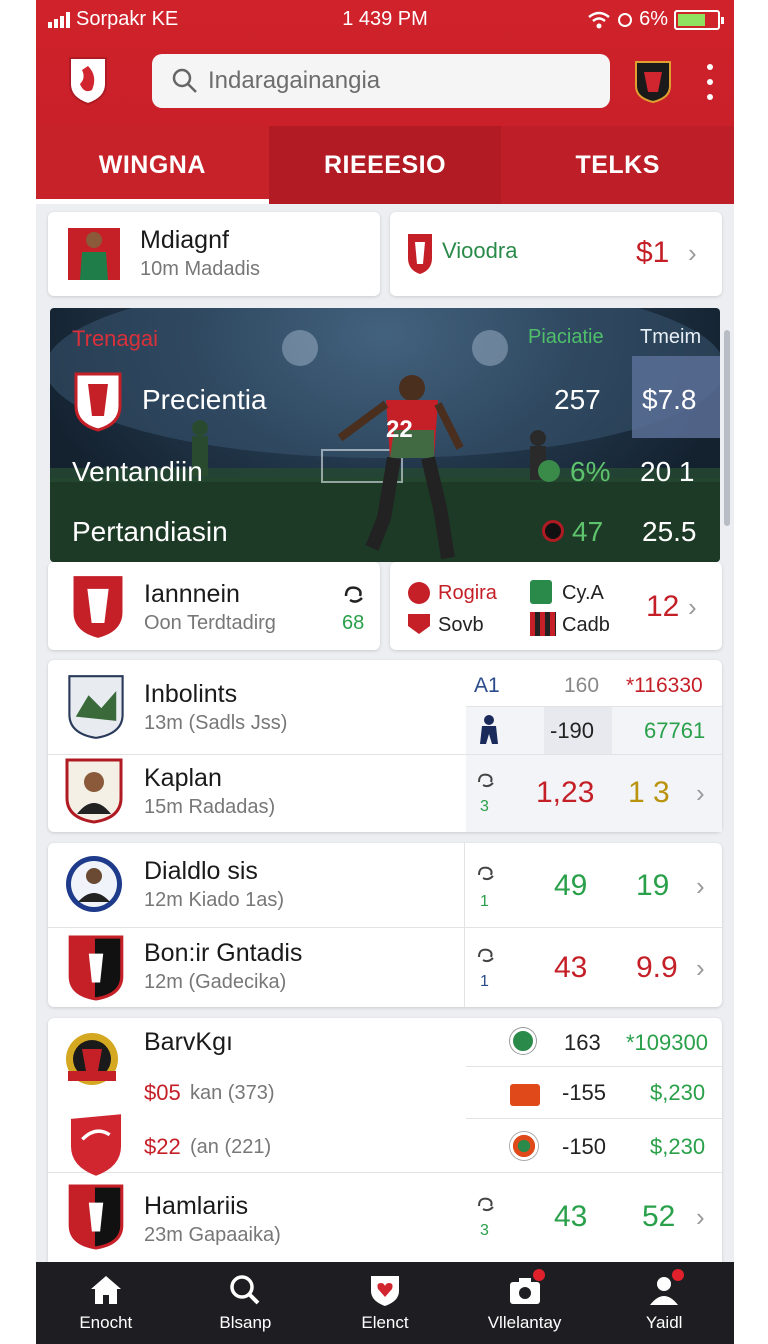 Image resolution: width=768 pixels, height=1344 pixels. Describe the element at coordinates (653, 252) in the screenshot. I see `offer-price: $1` at that location.